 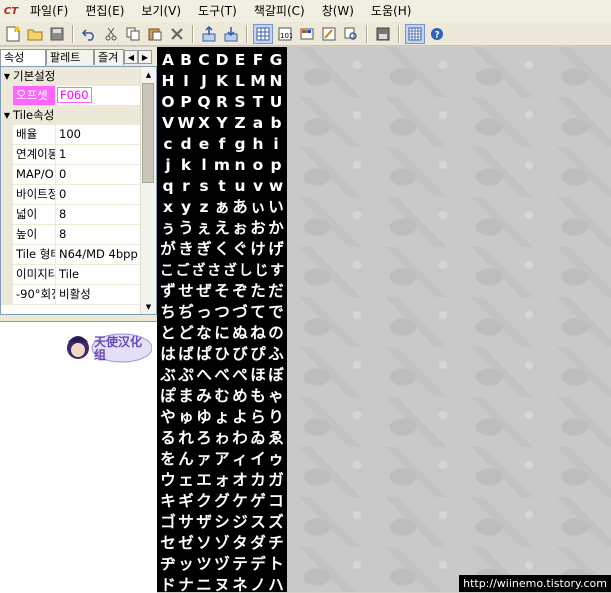 I want to click on undo-icon, so click(x=89, y=34).